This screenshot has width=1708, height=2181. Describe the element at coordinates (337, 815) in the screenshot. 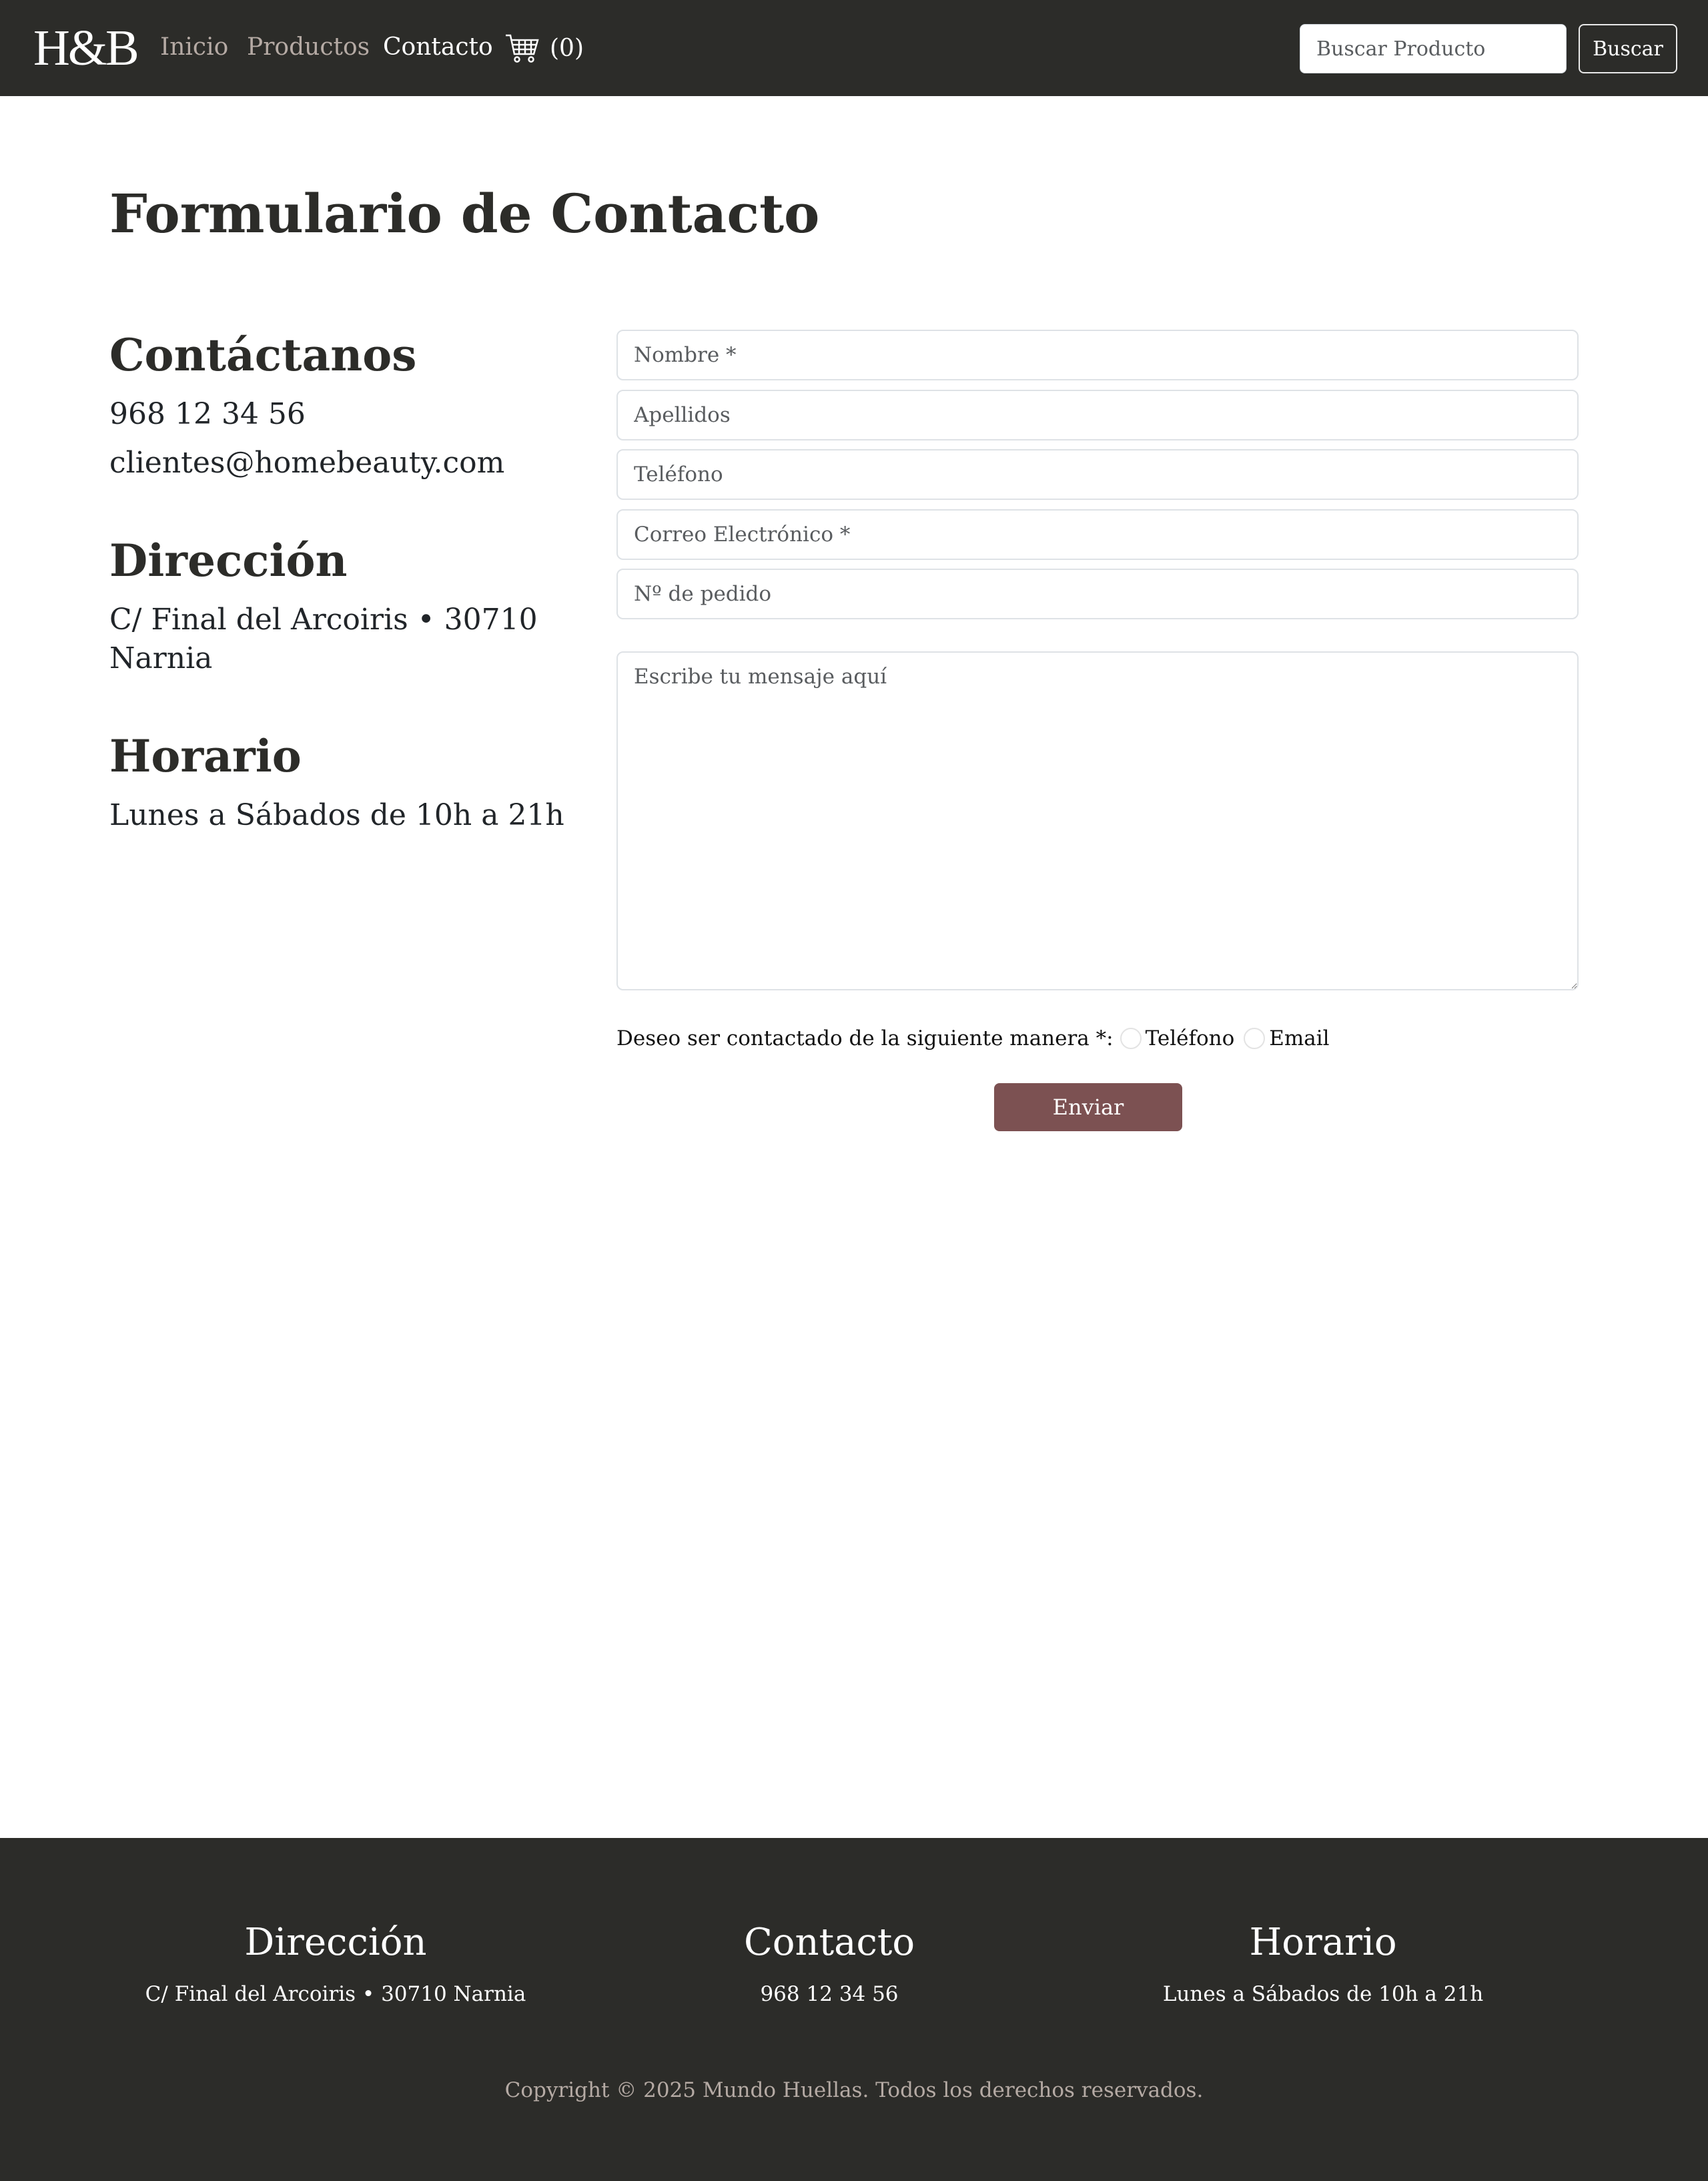

I see `hours-text: Lunes a Sábados de 10h a 21h` at that location.